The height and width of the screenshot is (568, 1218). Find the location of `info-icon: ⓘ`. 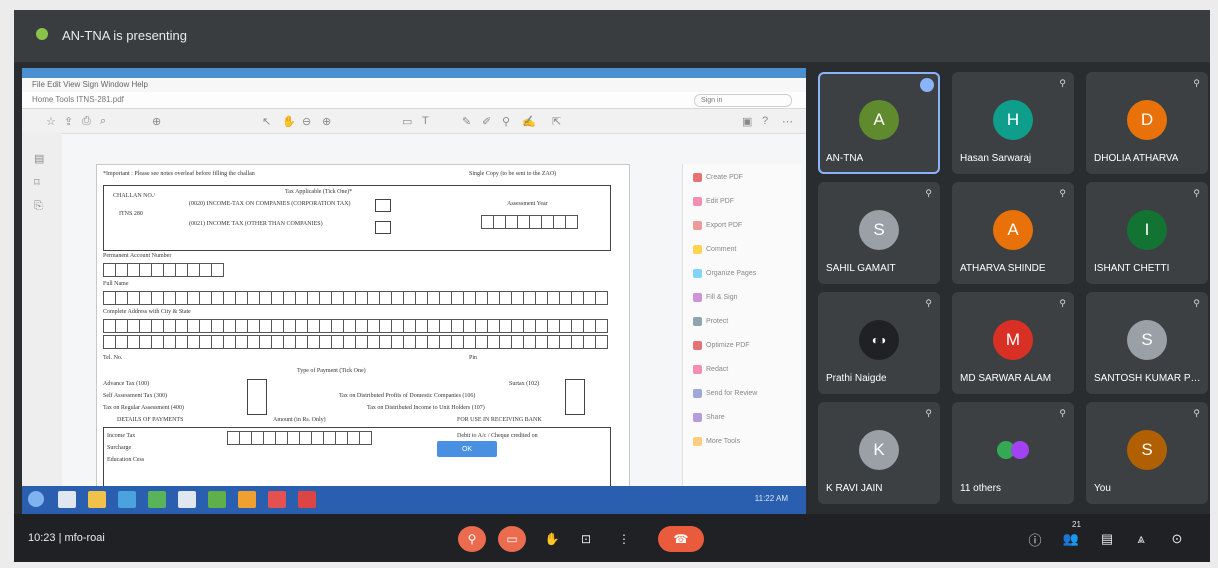

info-icon: ⓘ is located at coordinates (1035, 540).